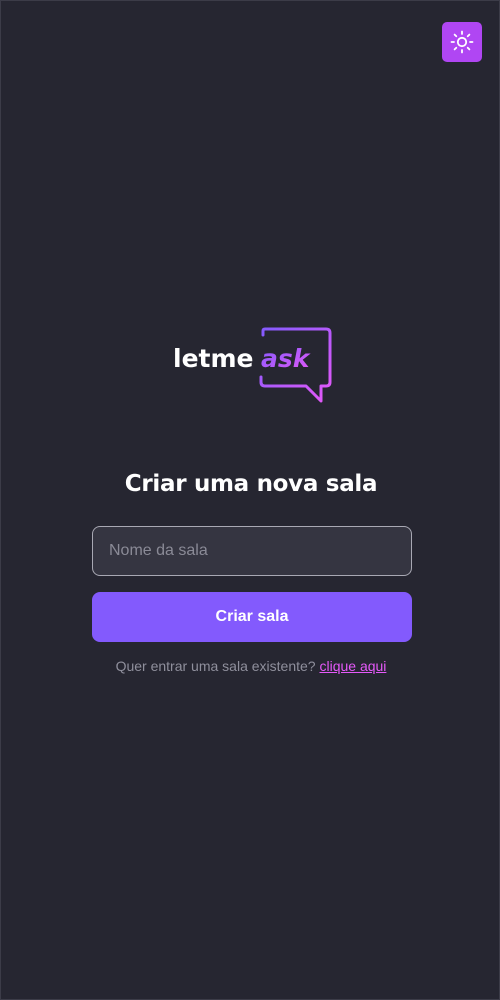  What do you see at coordinates (252, 617) in the screenshot?
I see `create-room-button: Criar sala` at bounding box center [252, 617].